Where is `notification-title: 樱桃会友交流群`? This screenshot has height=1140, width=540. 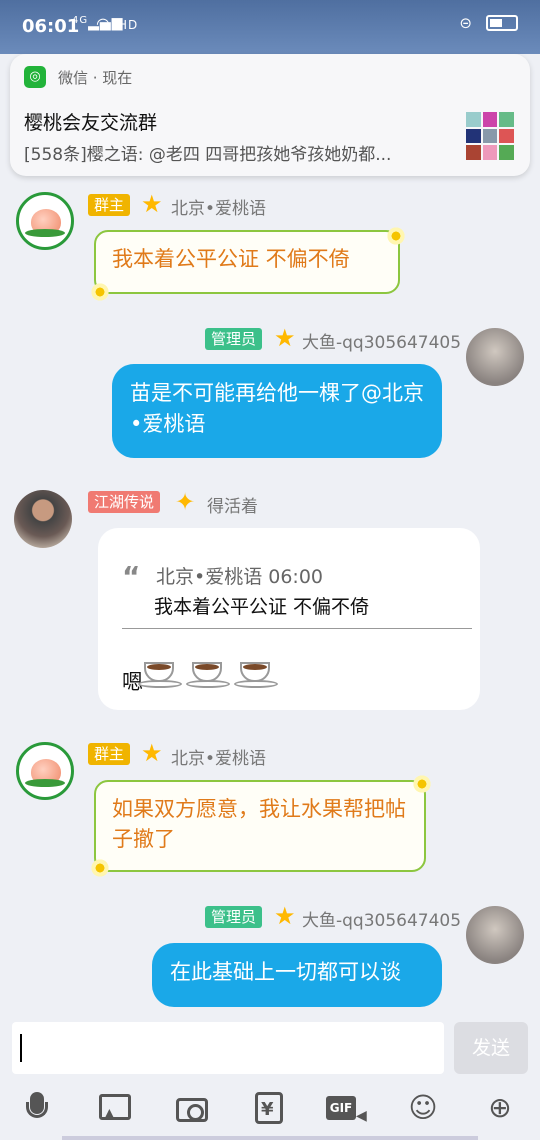
notification-title: 樱桃会友交流群 is located at coordinates (91, 123).